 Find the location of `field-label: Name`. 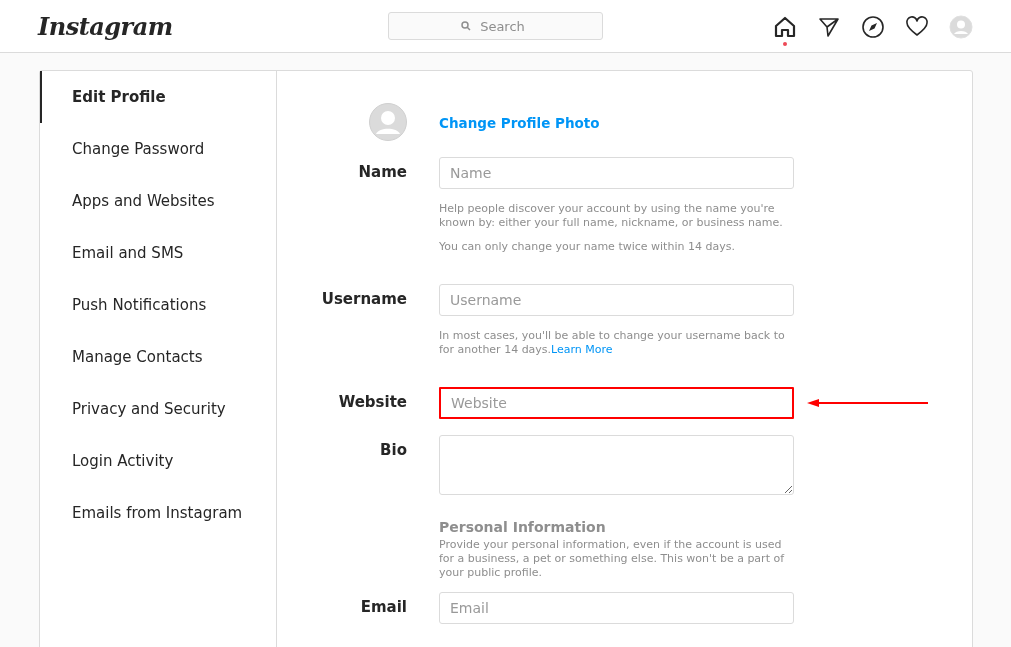

field-label: Name is located at coordinates (382, 171).